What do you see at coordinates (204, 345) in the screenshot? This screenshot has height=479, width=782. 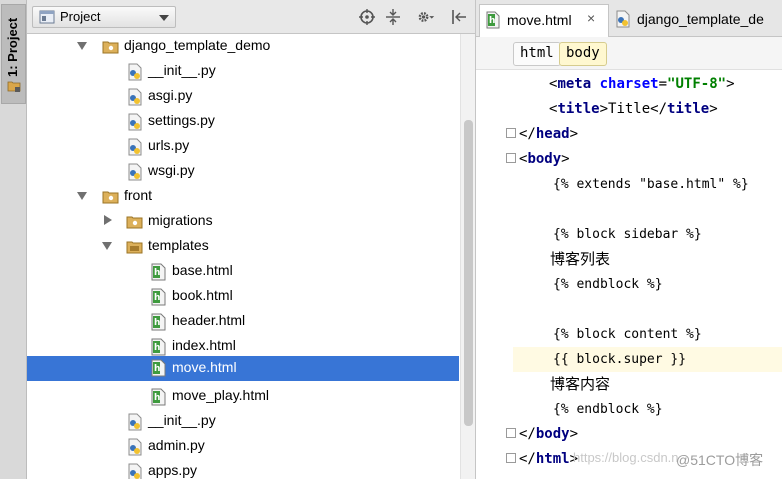 I see `tree-item-label: index.html` at bounding box center [204, 345].